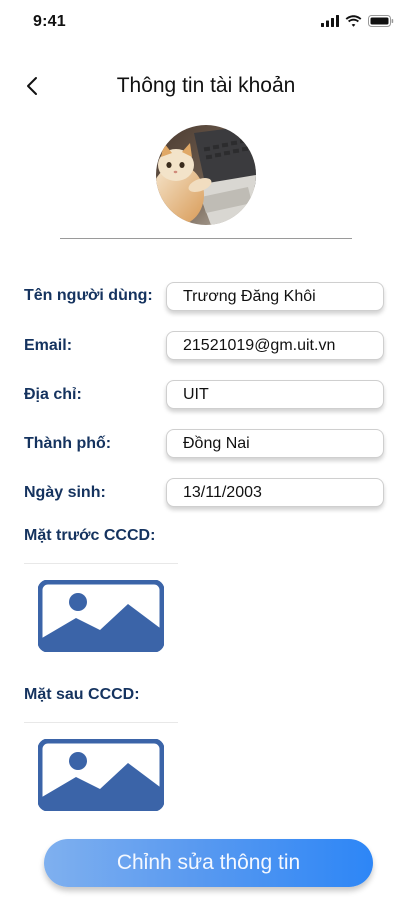  I want to click on status-time: 9:41, so click(49, 21).